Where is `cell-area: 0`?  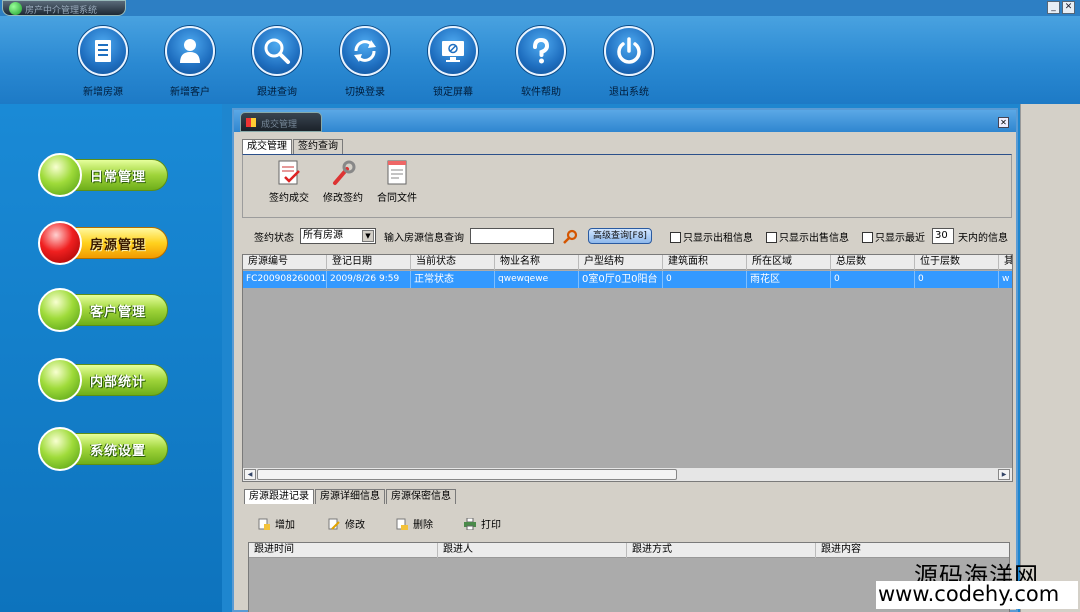
cell-area: 0 is located at coordinates (705, 279).